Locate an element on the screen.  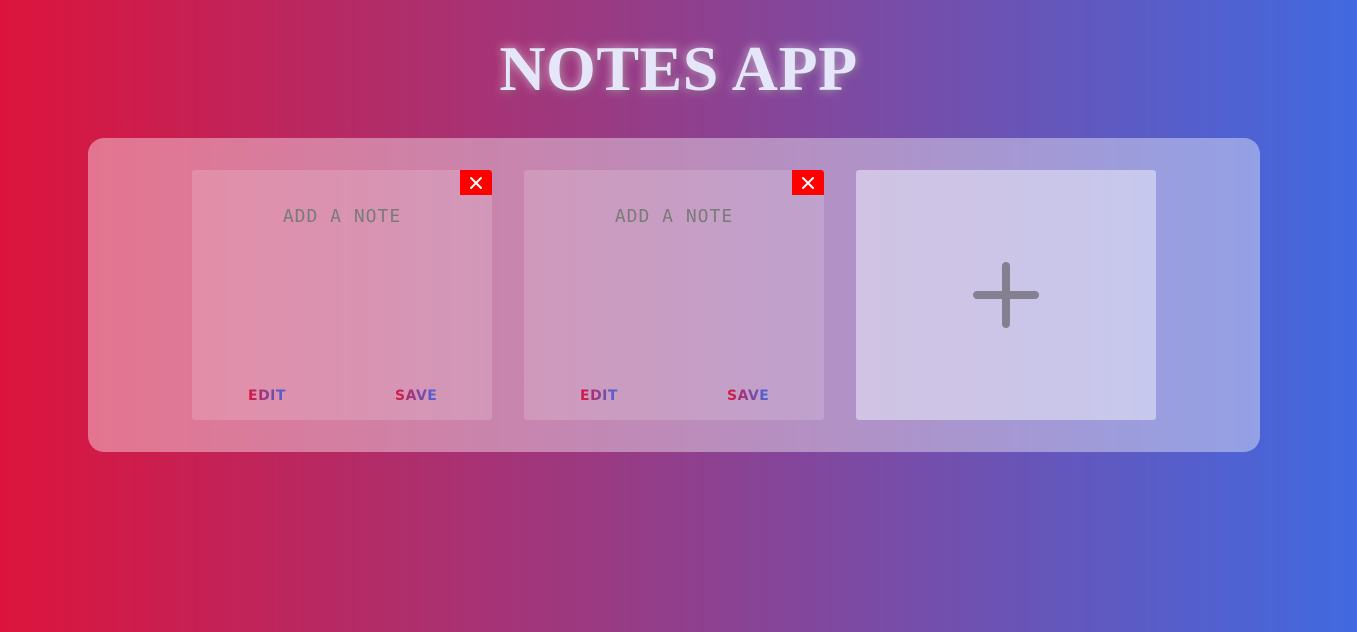
app-title: NOTES APP is located at coordinates (678, 68).